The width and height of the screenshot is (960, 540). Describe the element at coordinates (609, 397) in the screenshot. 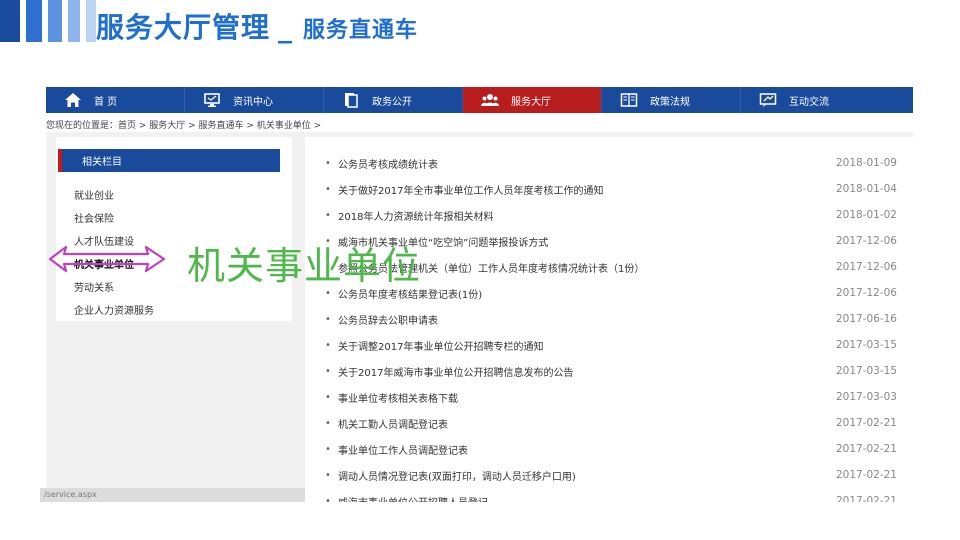

I see `list-item: • 事业单位考核相关表格下载 2017-03-03` at that location.